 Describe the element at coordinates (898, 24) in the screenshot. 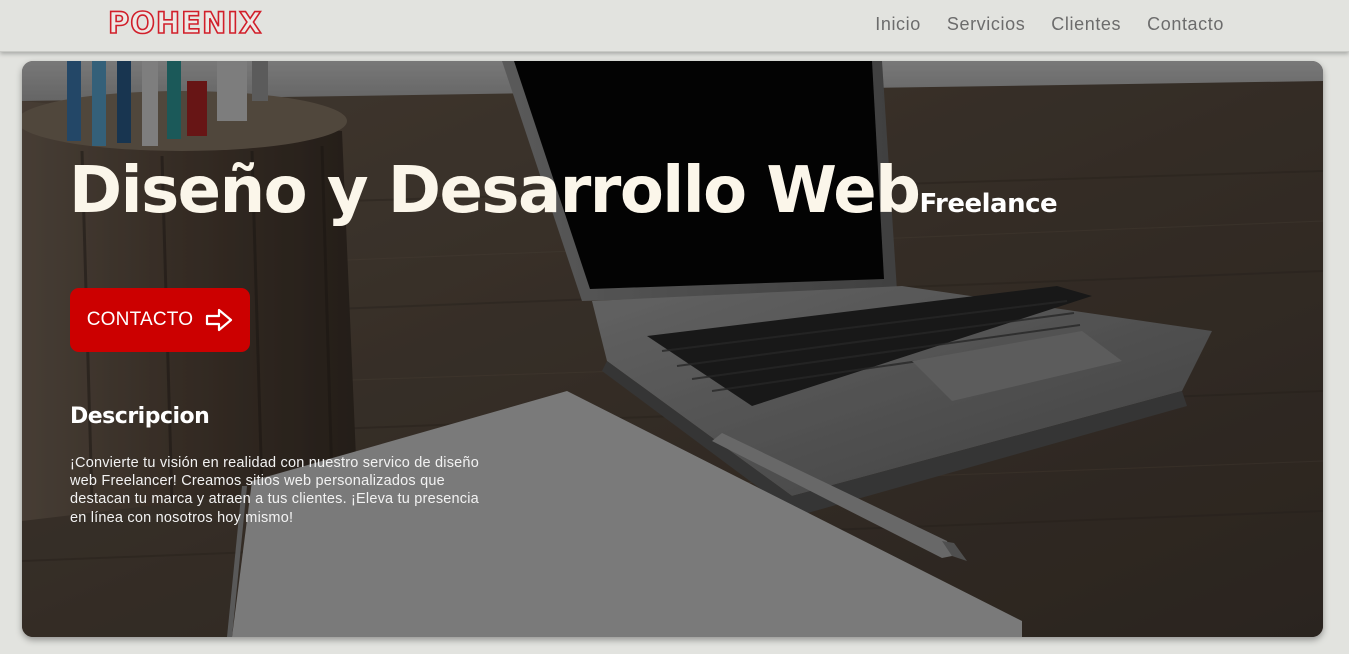

I see `nav-link-inicio: Inicio` at that location.